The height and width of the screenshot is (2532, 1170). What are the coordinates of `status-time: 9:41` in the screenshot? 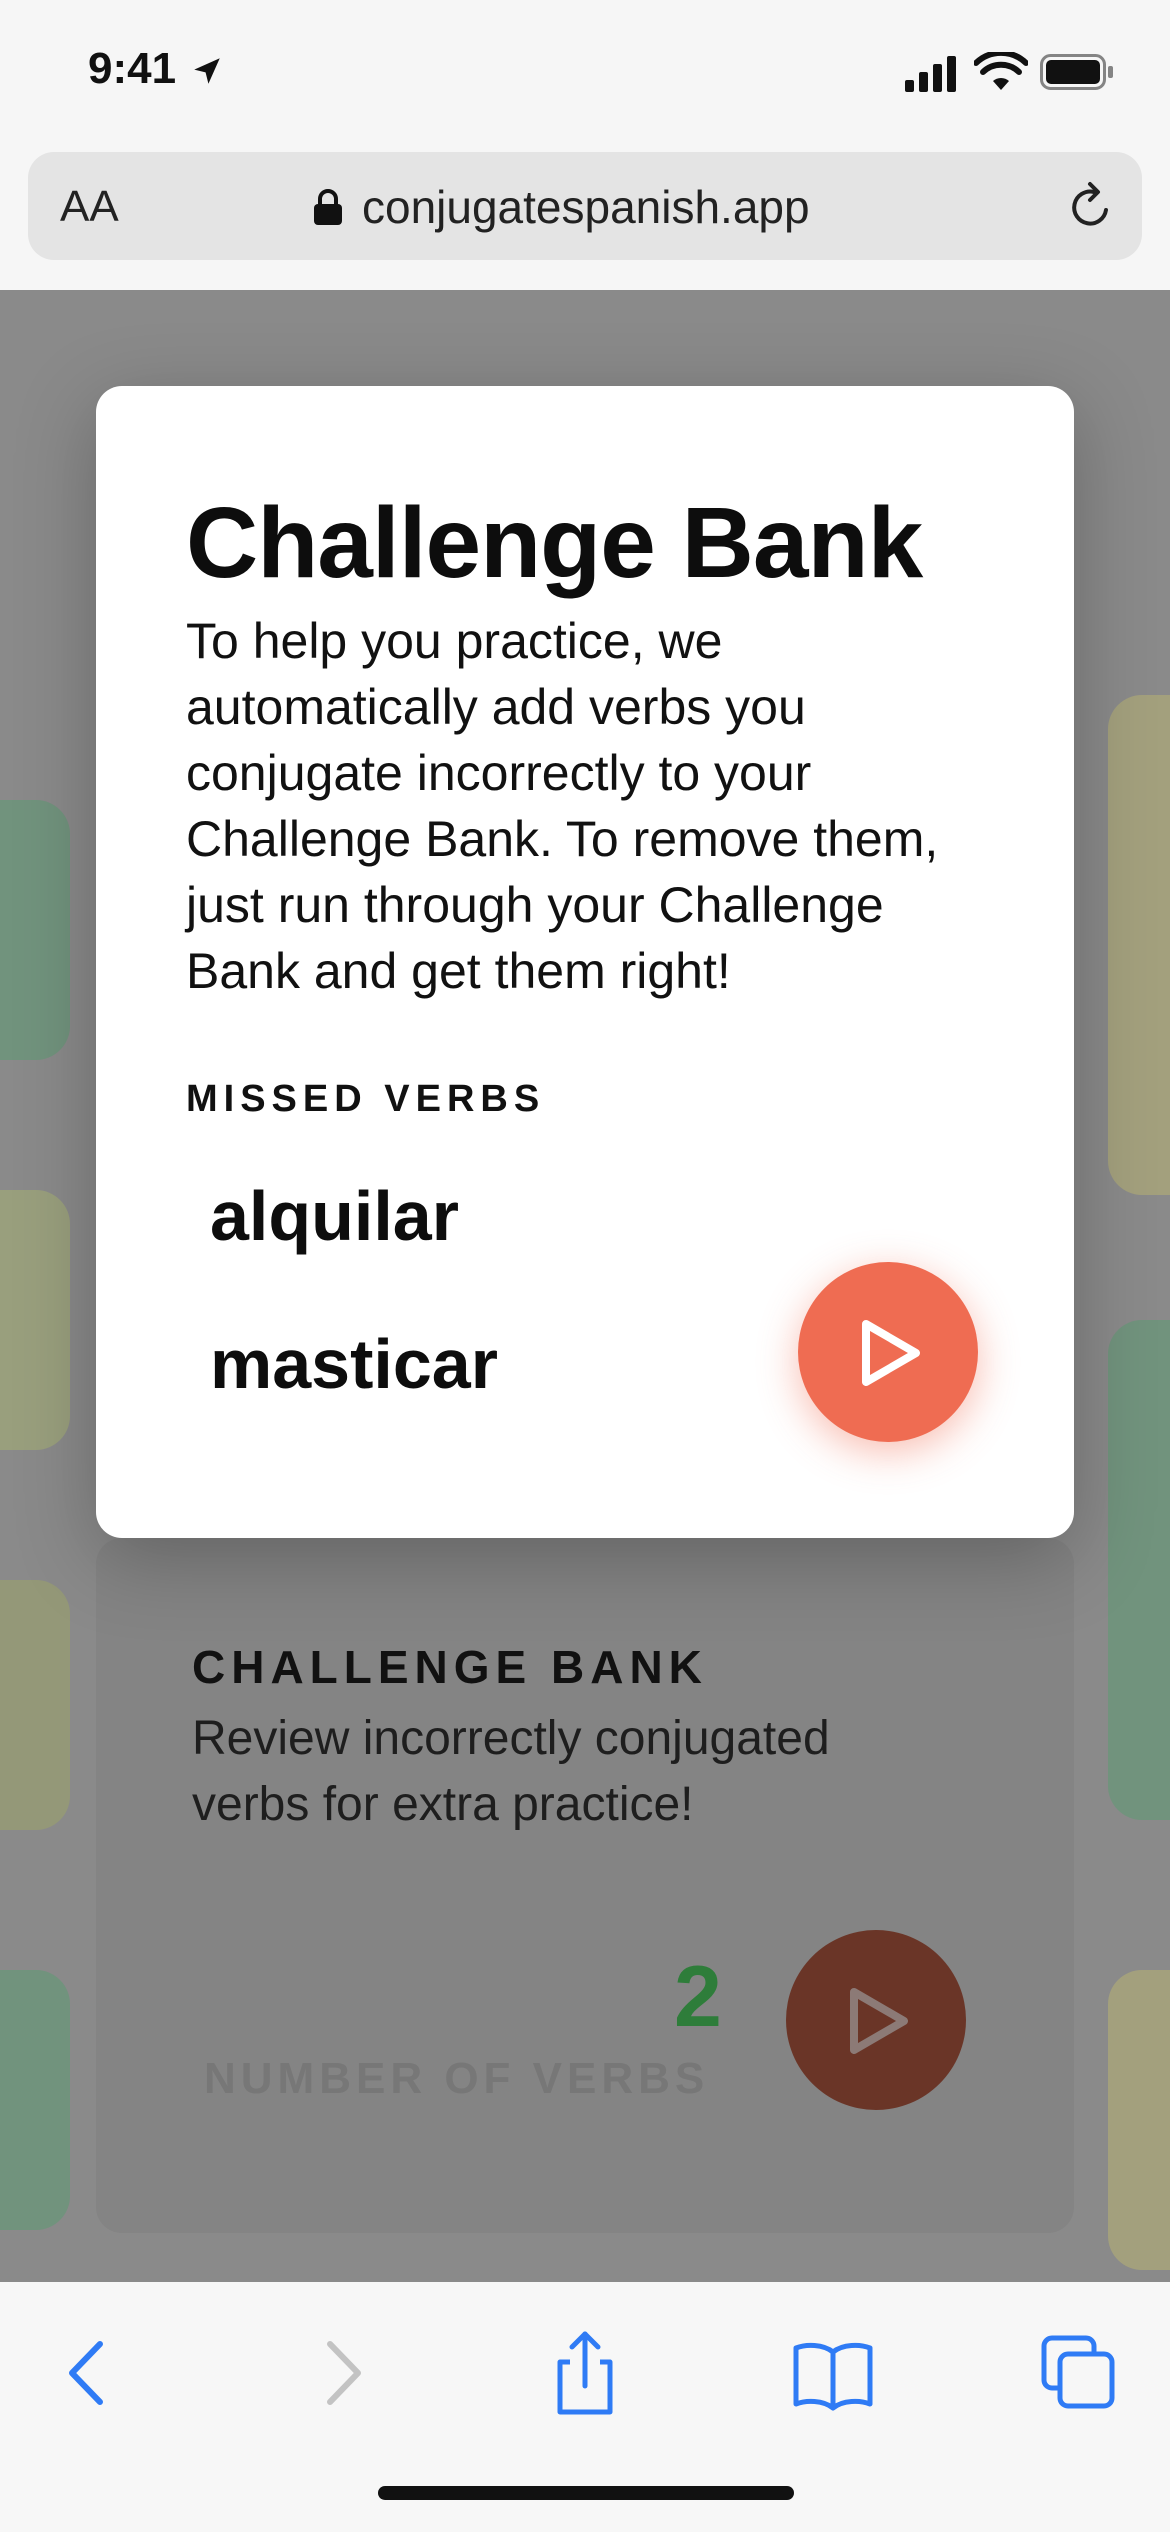 It's located at (132, 68).